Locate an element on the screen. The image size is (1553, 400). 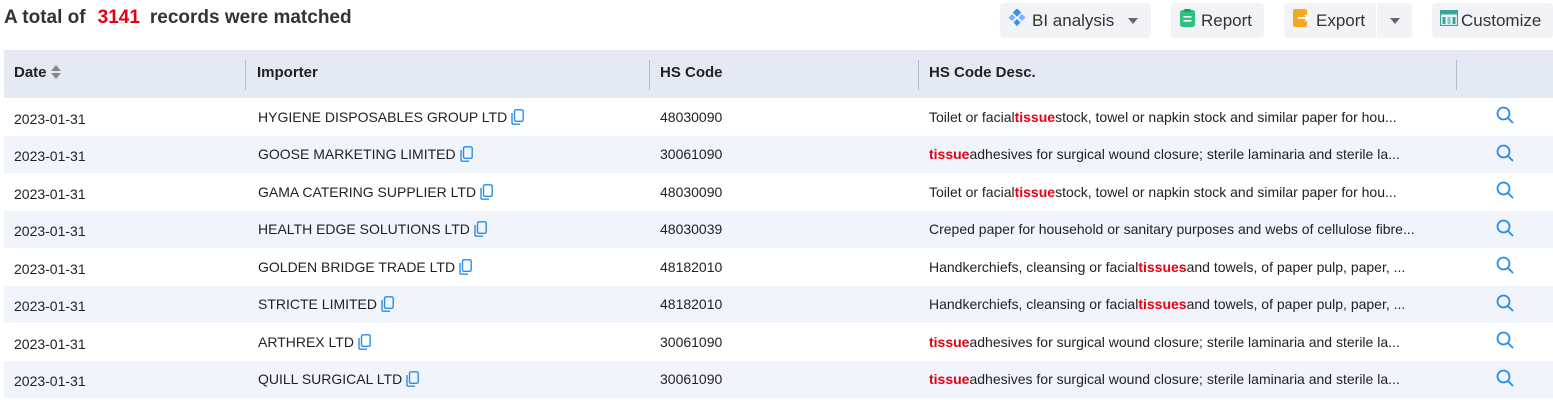
importer-name: STRICTE LIMITED is located at coordinates (317, 304).